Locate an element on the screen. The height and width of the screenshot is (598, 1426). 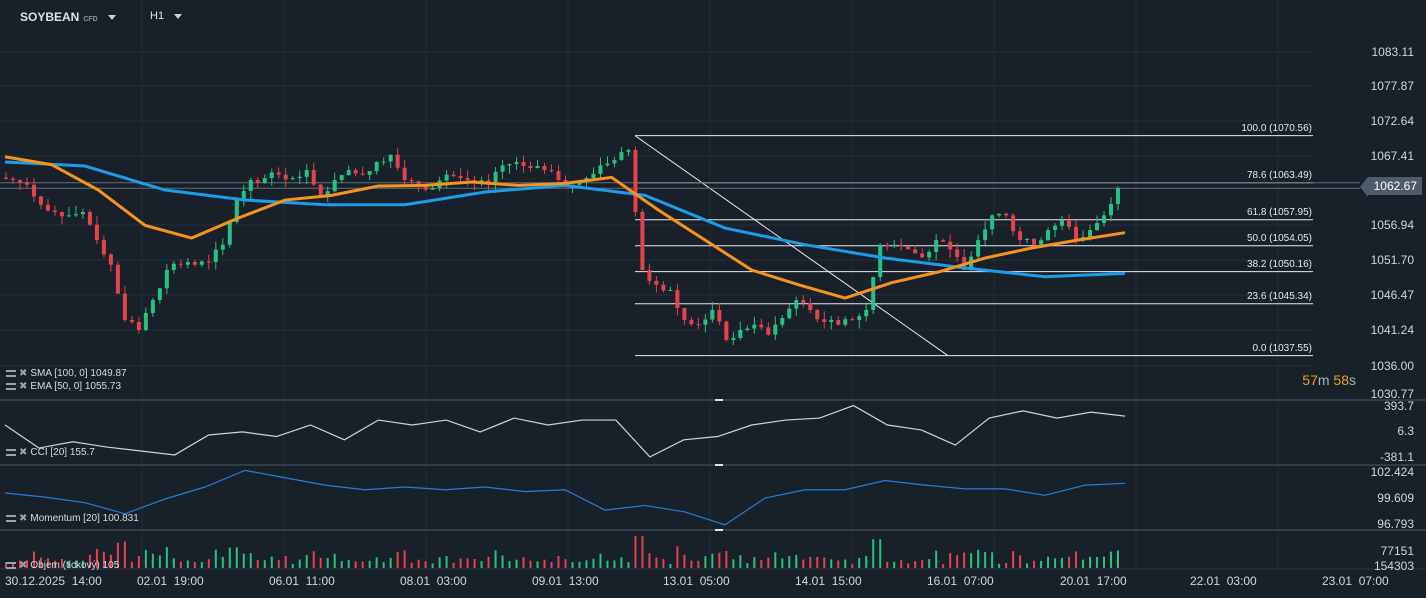
legend-sma: ✖ SMA [100, 0] 1049.87 is located at coordinates (66, 373).